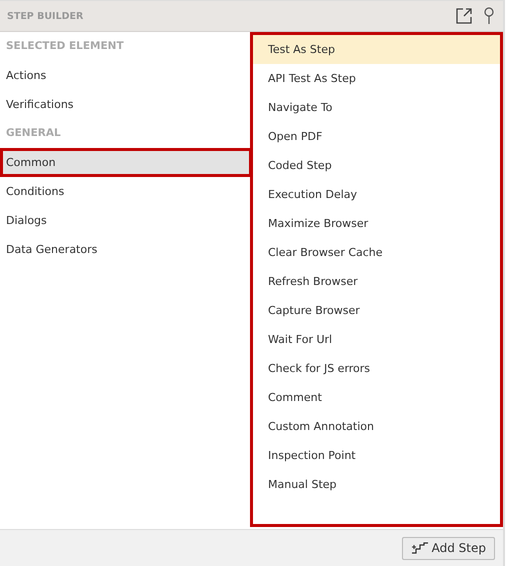 This screenshot has width=507, height=566. I want to click on category-item: Dialogs, so click(125, 220).